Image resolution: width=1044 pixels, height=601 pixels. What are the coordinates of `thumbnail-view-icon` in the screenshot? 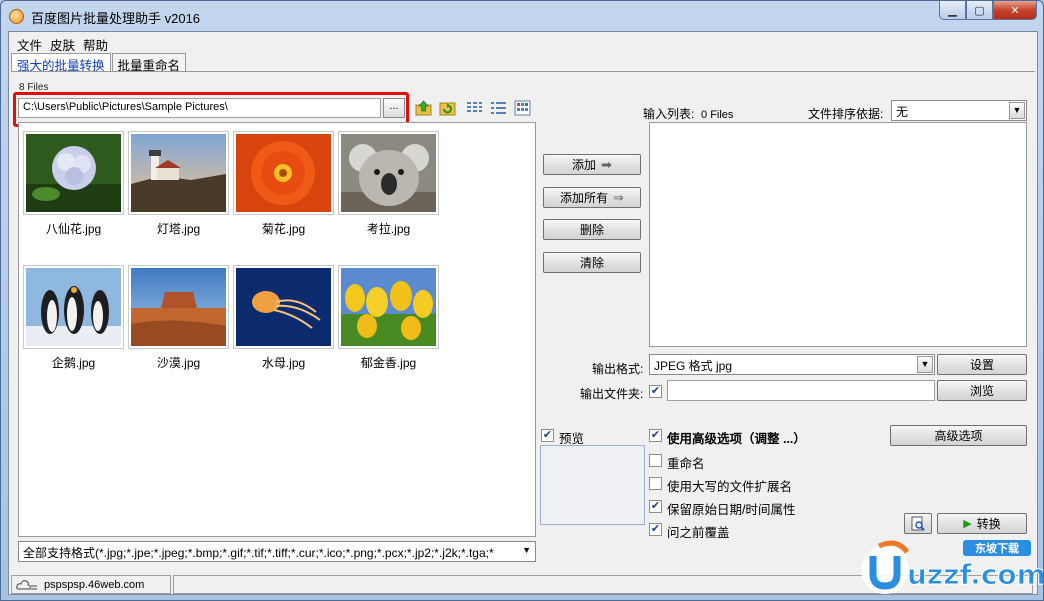 It's located at (522, 108).